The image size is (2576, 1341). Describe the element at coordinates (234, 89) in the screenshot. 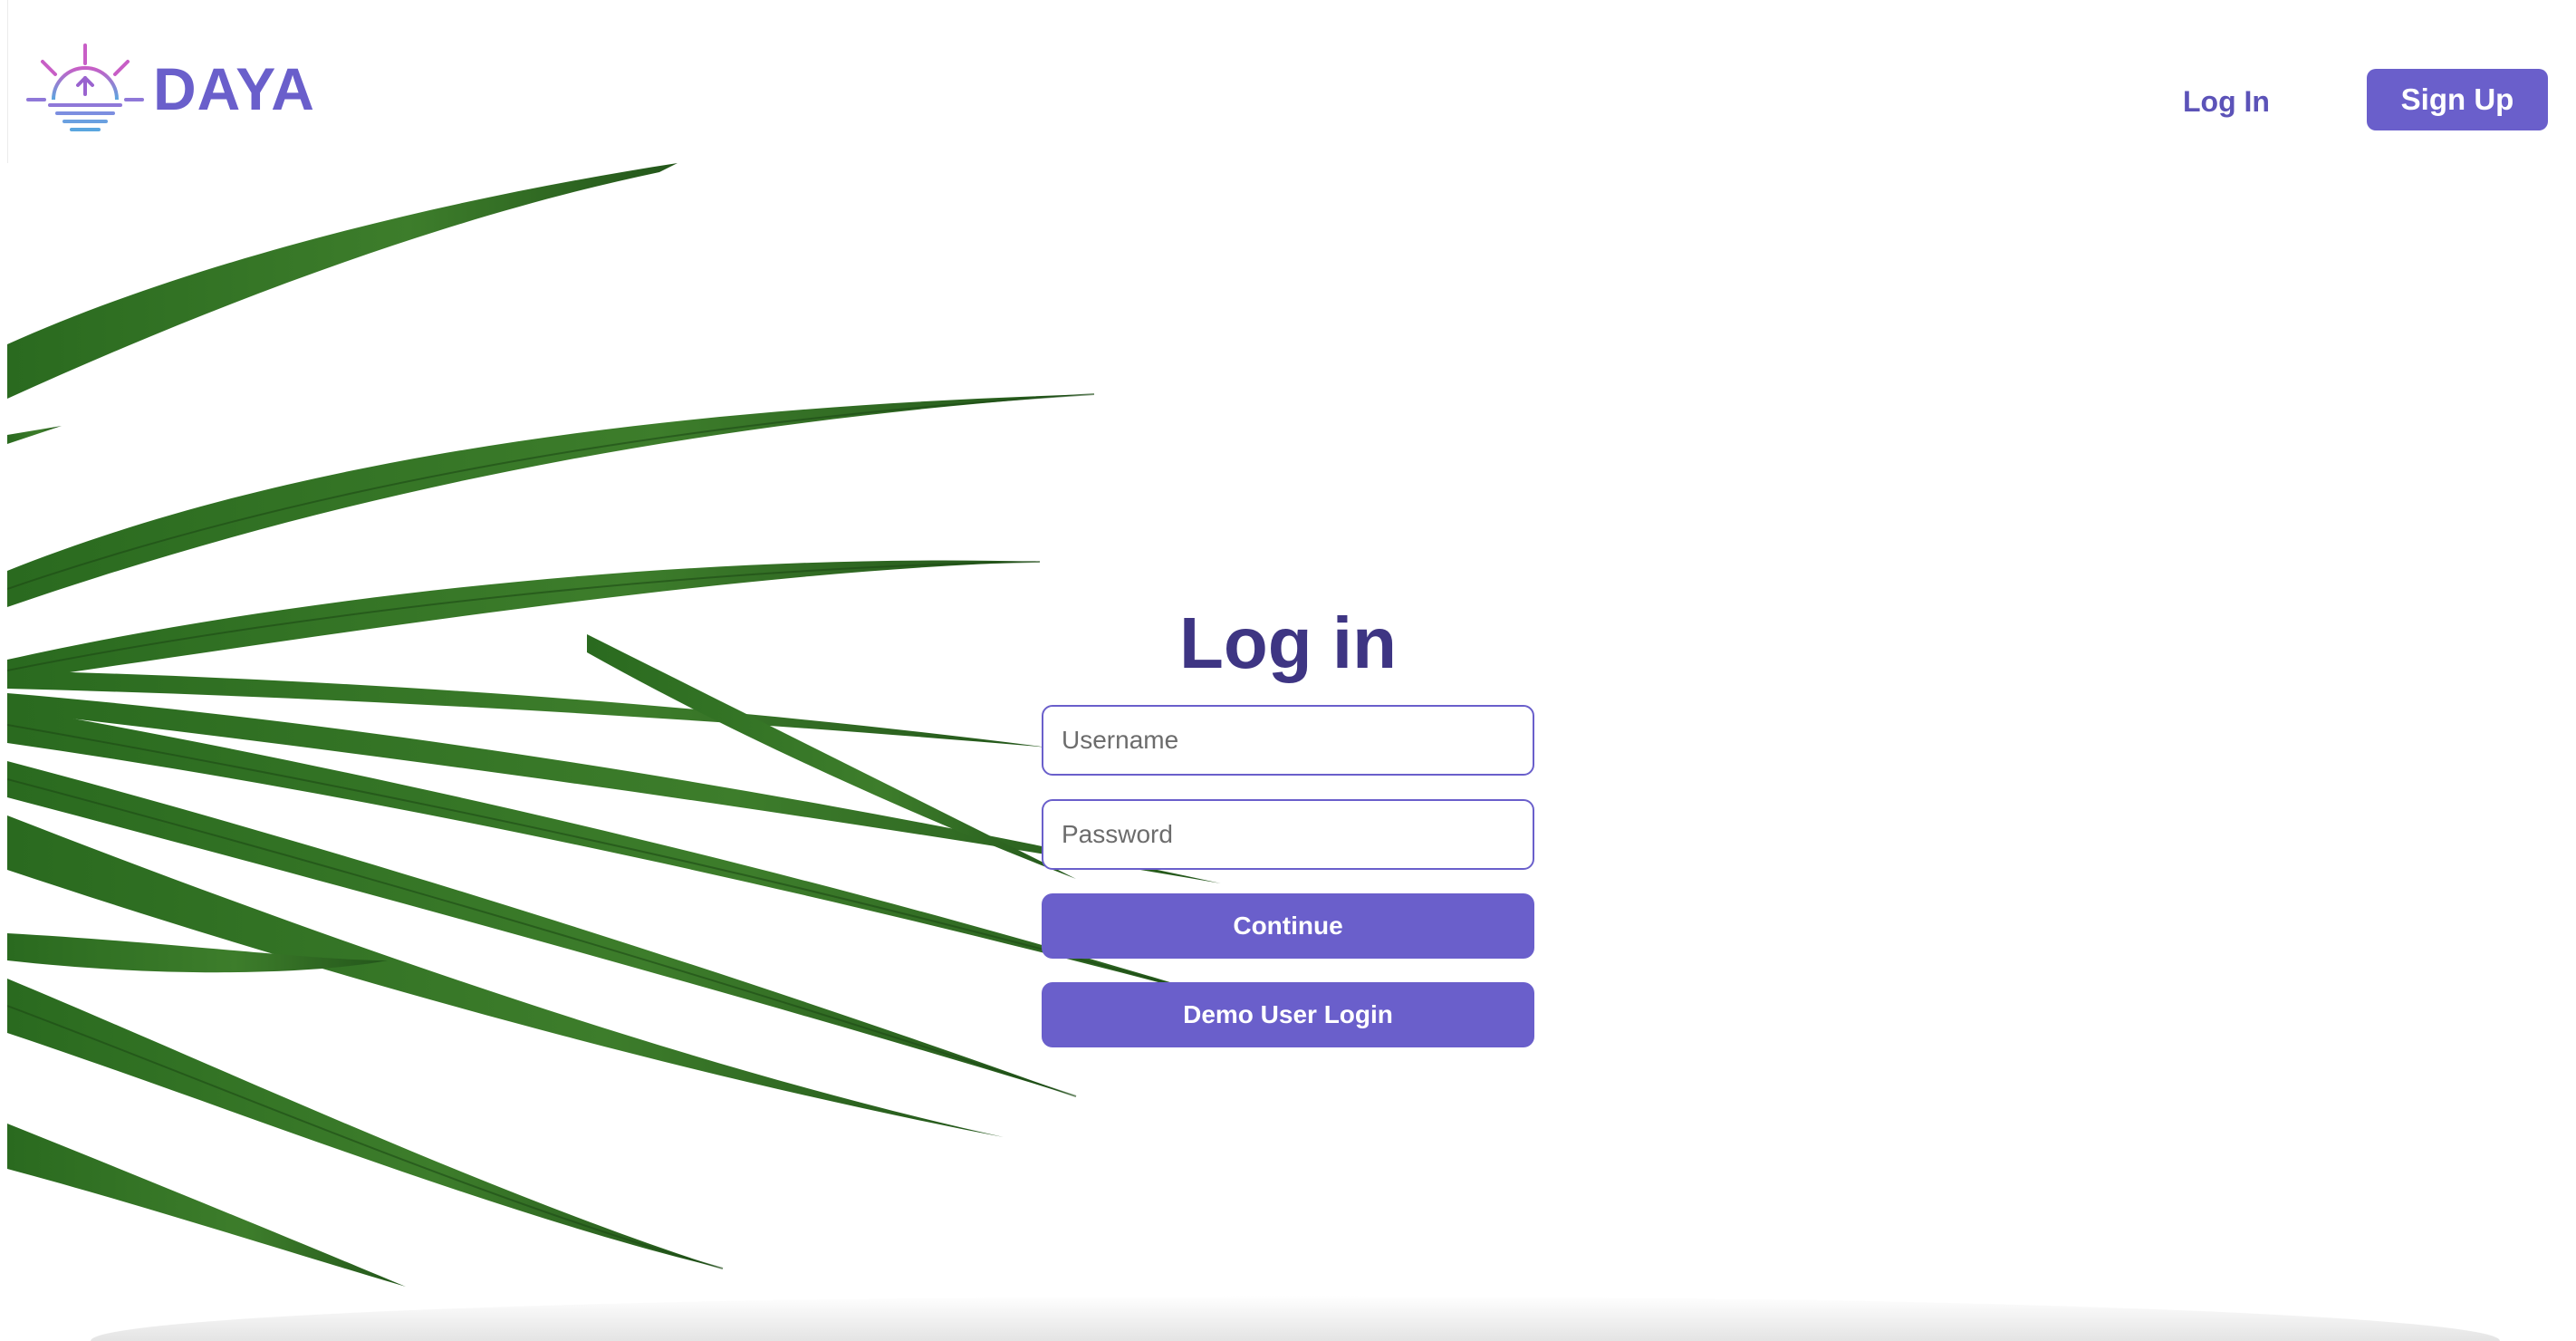

I see `brand-name: DAYA` at that location.